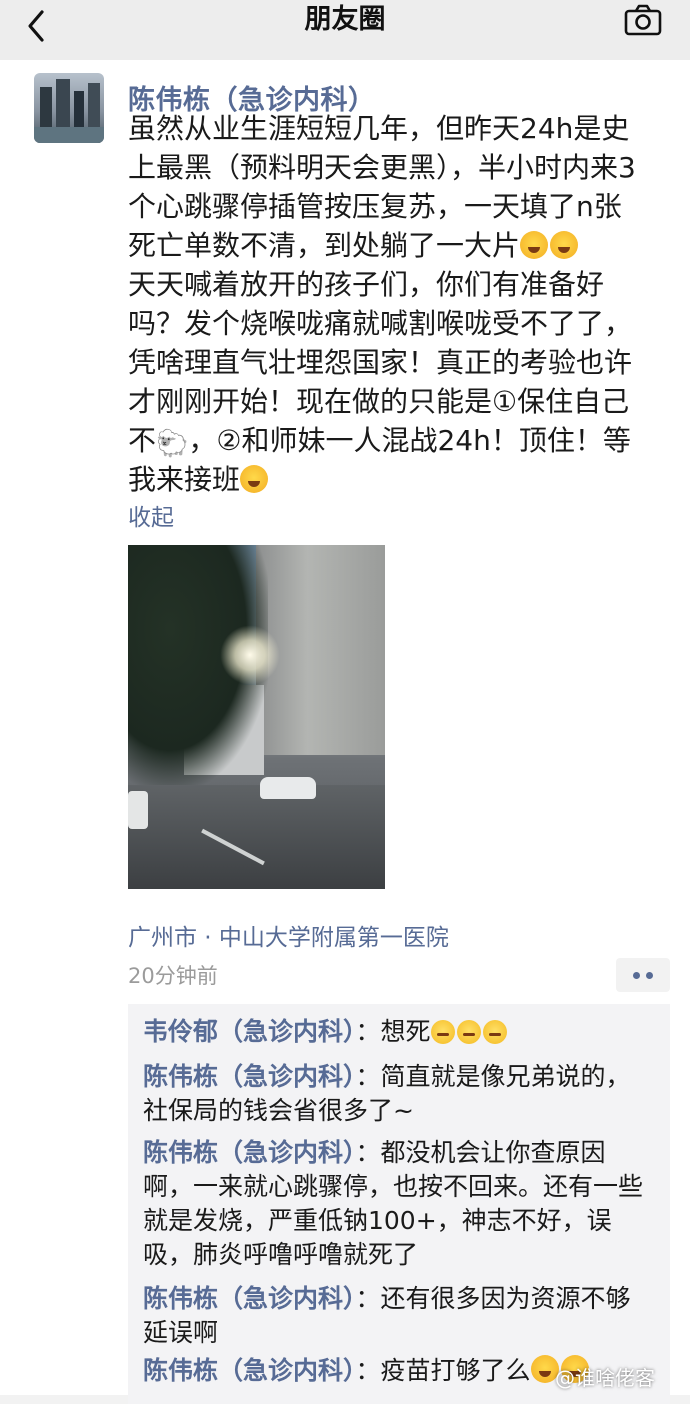 This screenshot has height=1404, width=690. What do you see at coordinates (643, 20) in the screenshot?
I see `camera-icon` at bounding box center [643, 20].